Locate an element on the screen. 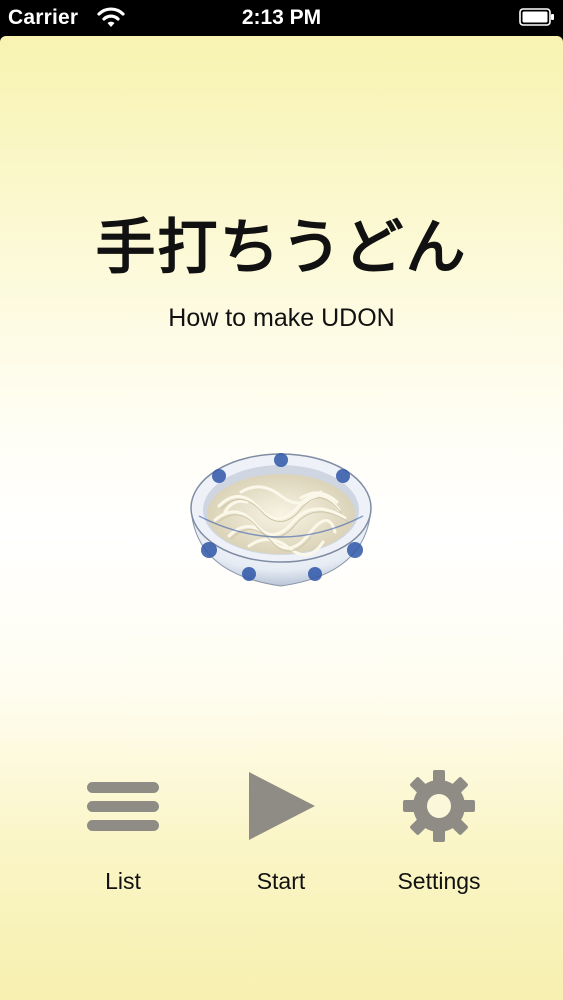 This screenshot has height=1000, width=563. start-label: Start is located at coordinates (281, 881).